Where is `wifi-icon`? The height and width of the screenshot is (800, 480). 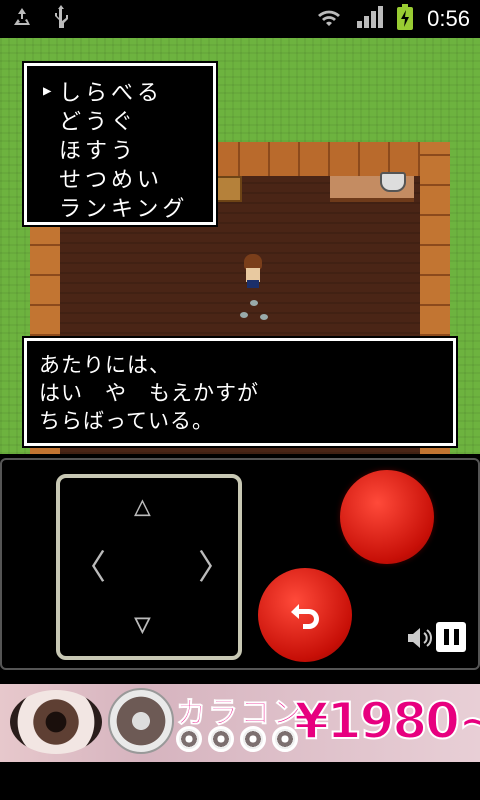 wifi-icon is located at coordinates (329, 19).